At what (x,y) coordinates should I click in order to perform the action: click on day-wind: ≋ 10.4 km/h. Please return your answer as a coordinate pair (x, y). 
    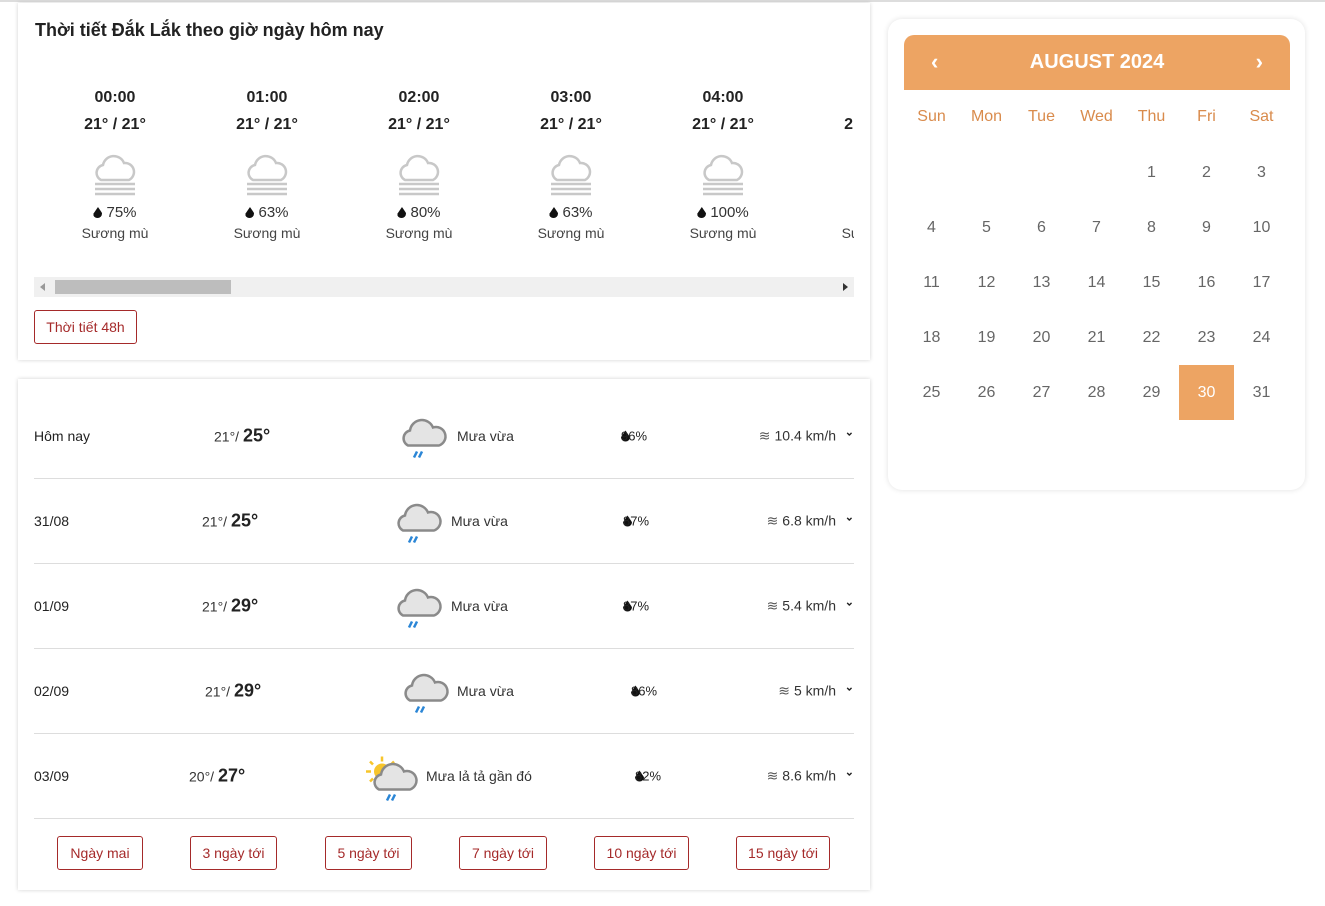
    Looking at the image, I should click on (797, 436).